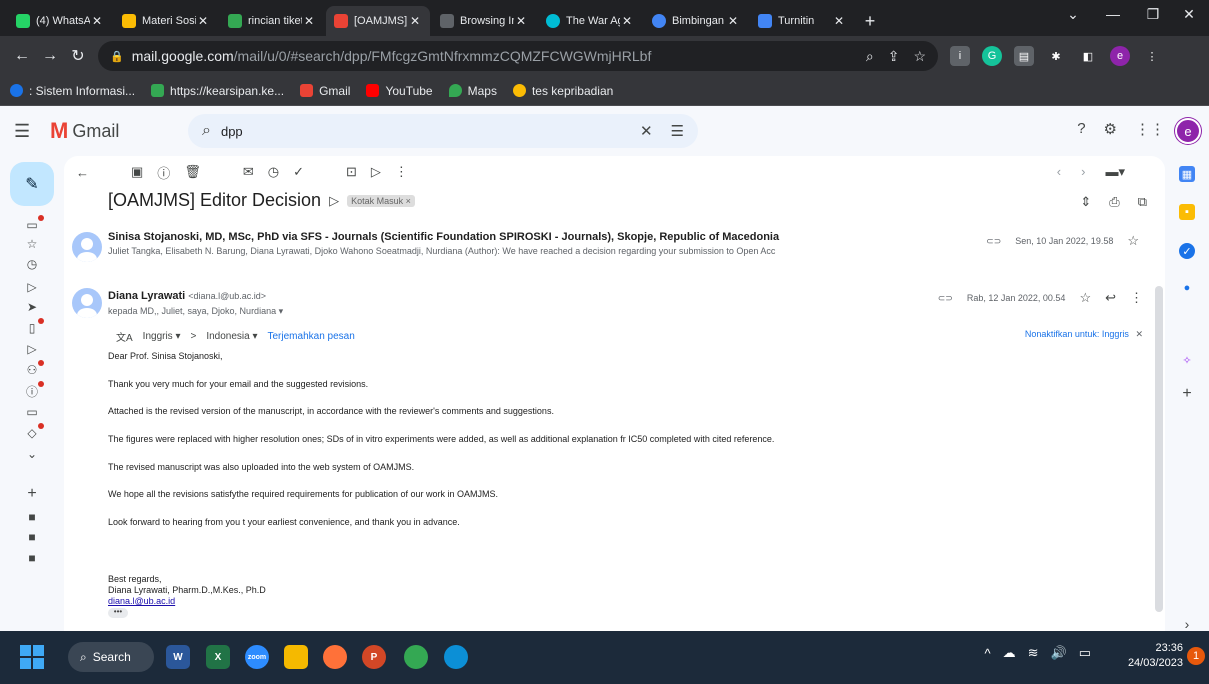 The image size is (1209, 684). What do you see at coordinates (1083, 172) in the screenshot?
I see `older-icon: ›` at bounding box center [1083, 172].